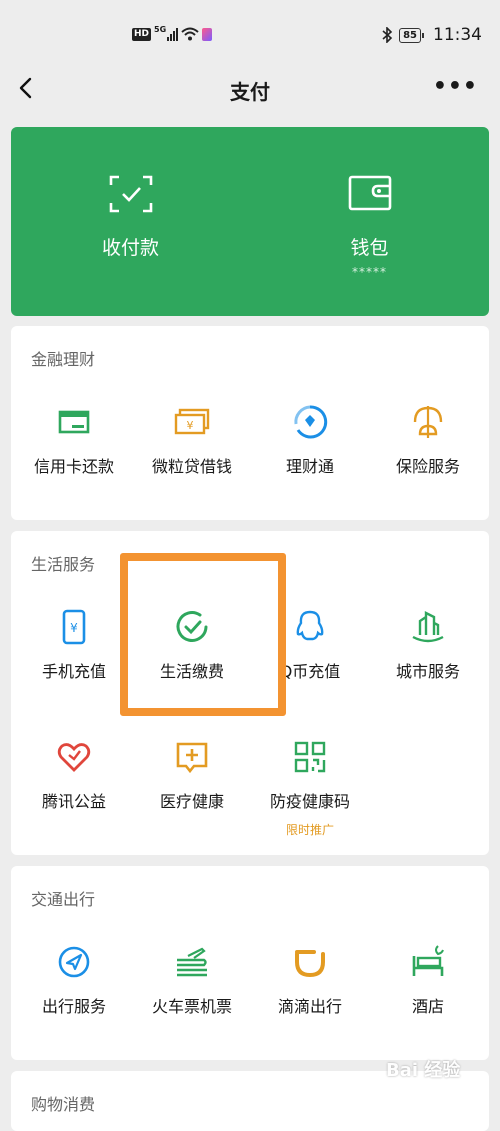 Image resolution: width=500 pixels, height=1131 pixels. What do you see at coordinates (73, 671) in the screenshot?
I see `item-label: 手机充值` at bounding box center [73, 671].